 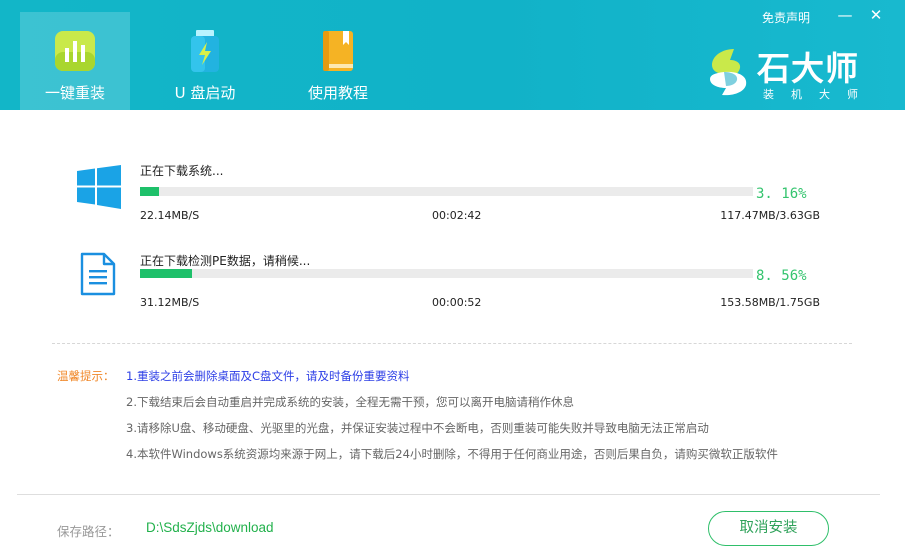 What do you see at coordinates (99, 187) in the screenshot?
I see `windows-icon` at bounding box center [99, 187].